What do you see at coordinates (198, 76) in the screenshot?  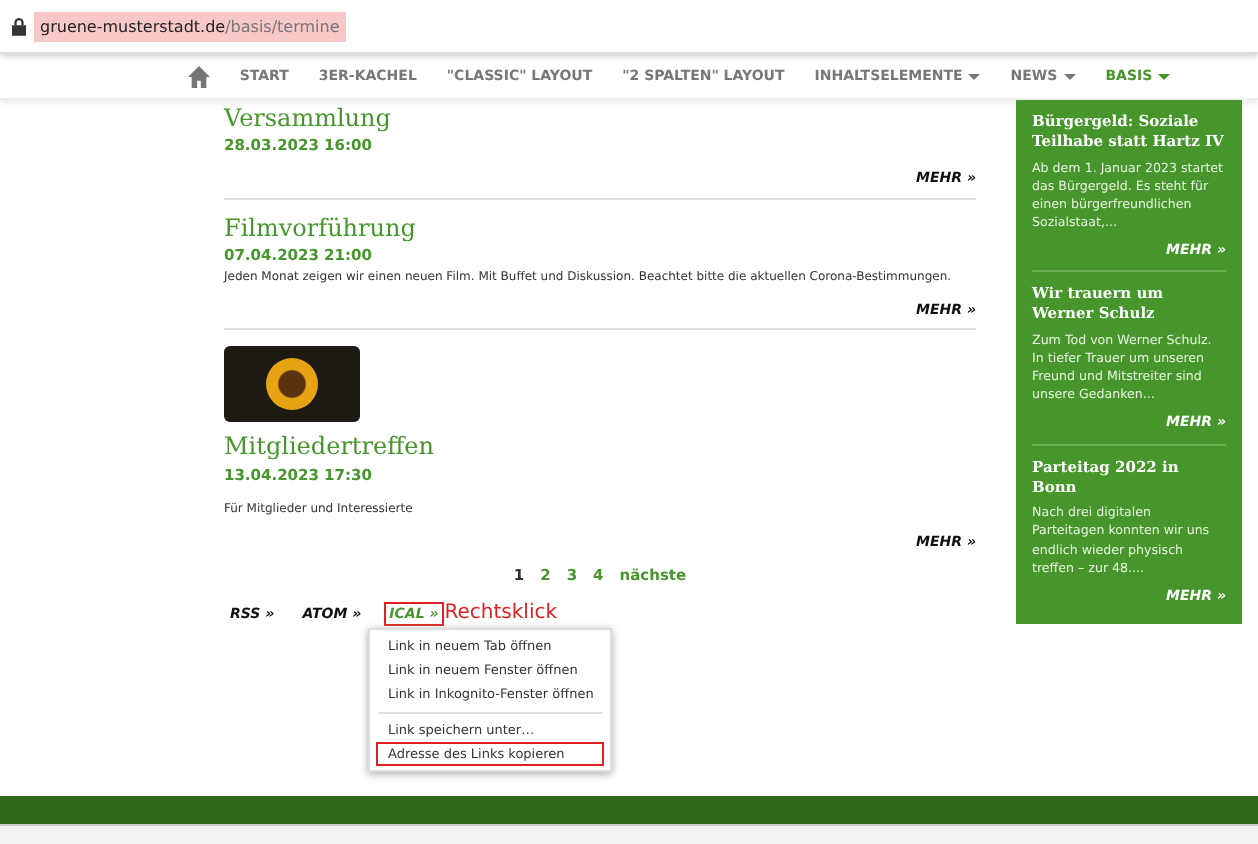 I see `home-icon` at bounding box center [198, 76].